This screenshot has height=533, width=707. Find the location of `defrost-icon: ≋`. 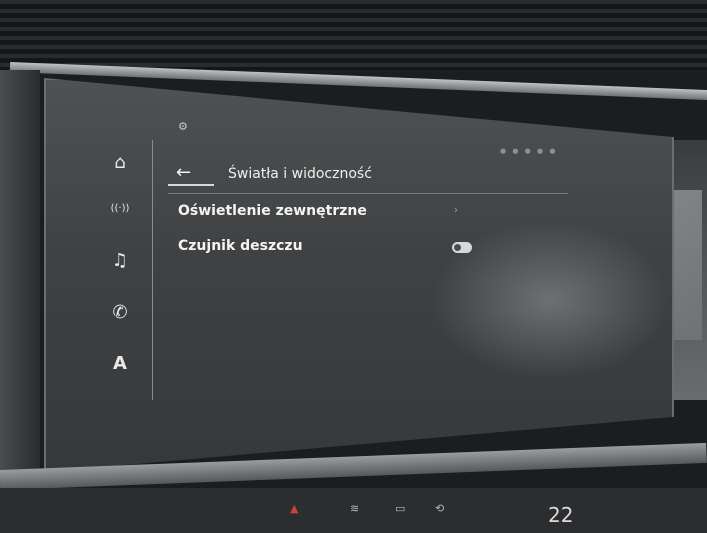

defrost-icon: ≋ is located at coordinates (354, 508).